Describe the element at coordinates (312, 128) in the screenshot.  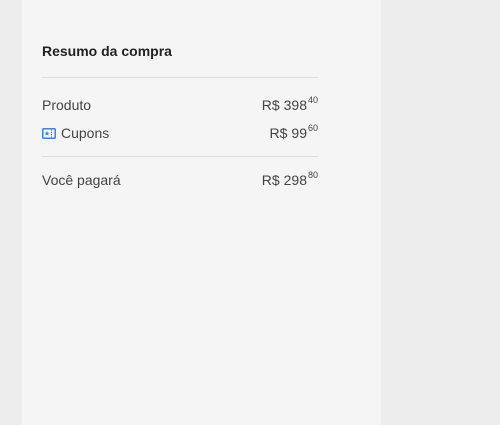
I see `price-cents: 60` at that location.